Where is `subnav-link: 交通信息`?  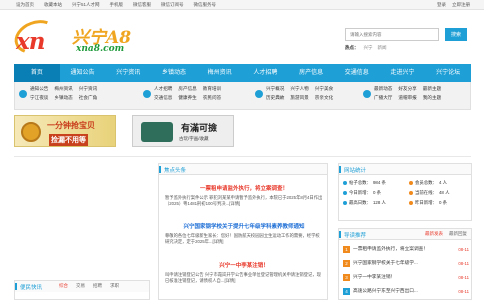
subnav-link: 交通信息 is located at coordinates (163, 98).